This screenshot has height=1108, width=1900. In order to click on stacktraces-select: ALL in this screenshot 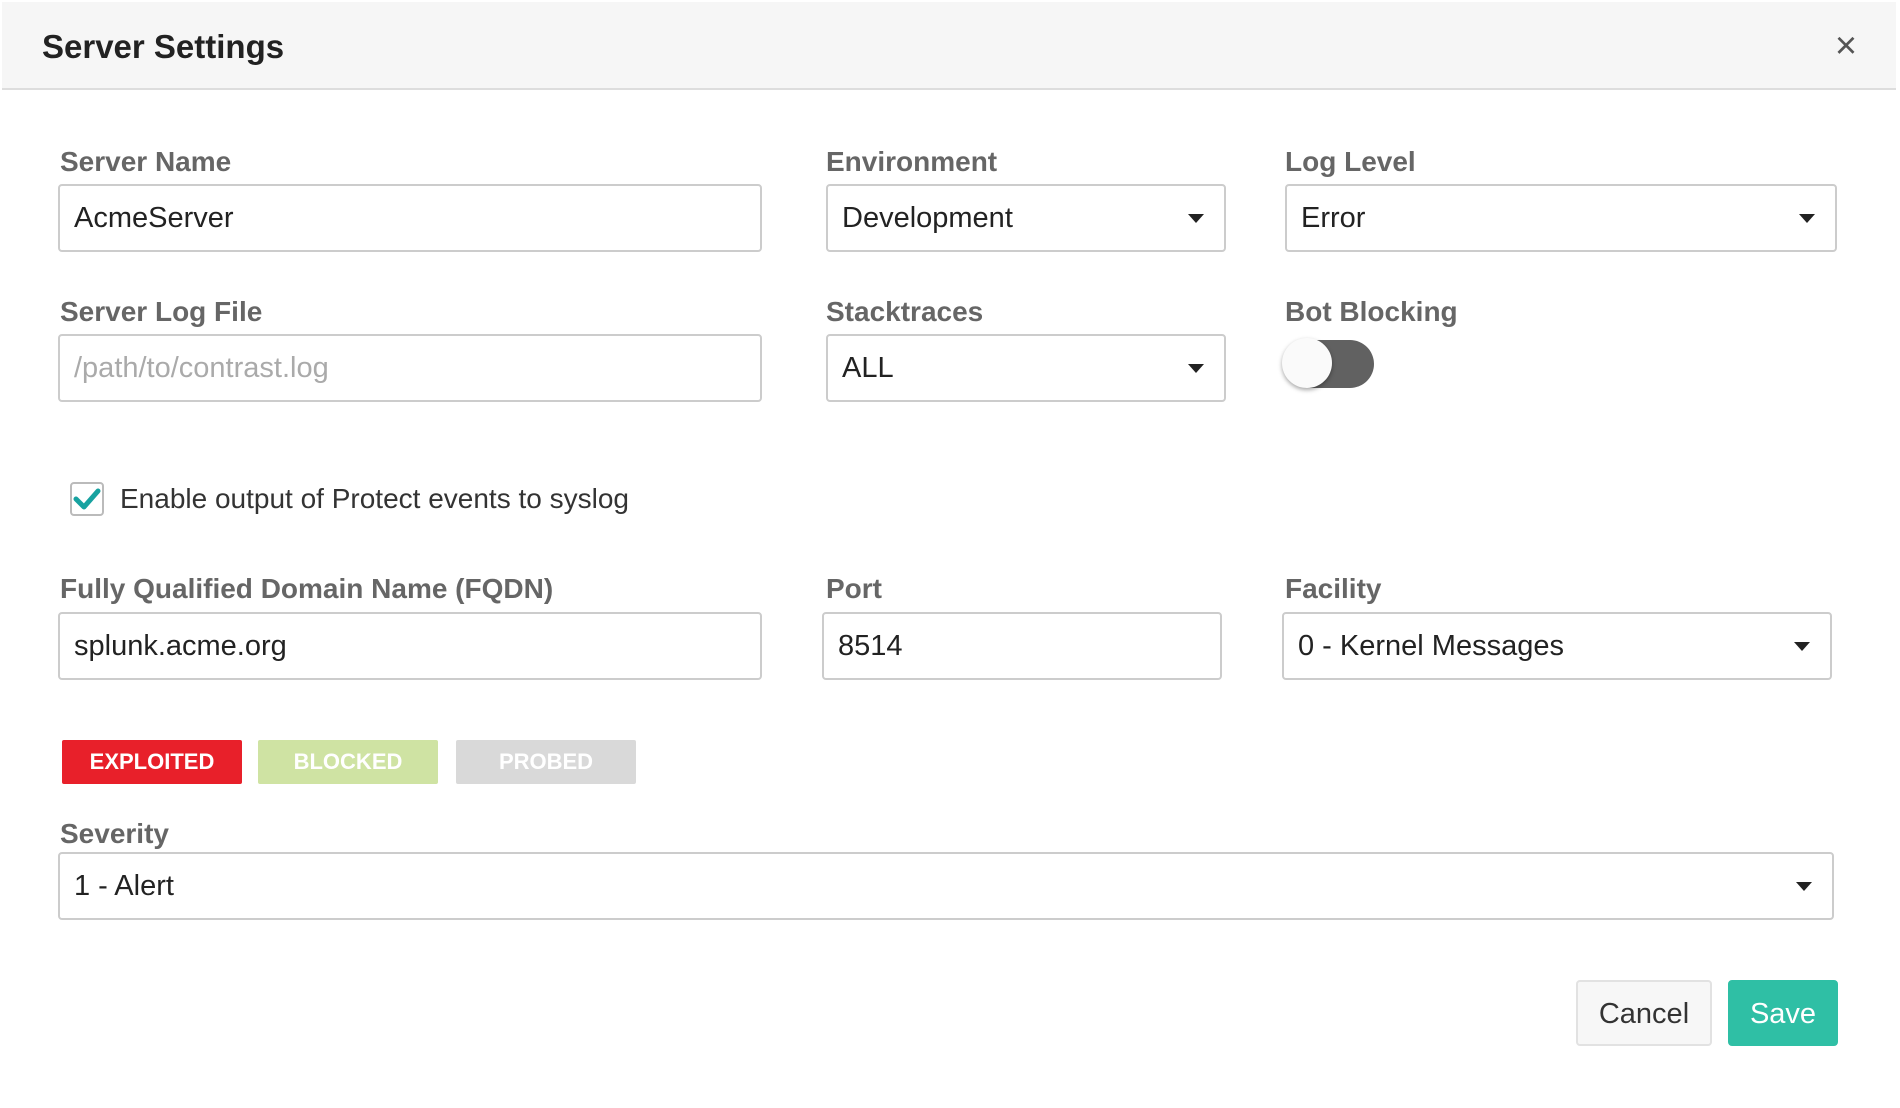, I will do `click(1026, 368)`.